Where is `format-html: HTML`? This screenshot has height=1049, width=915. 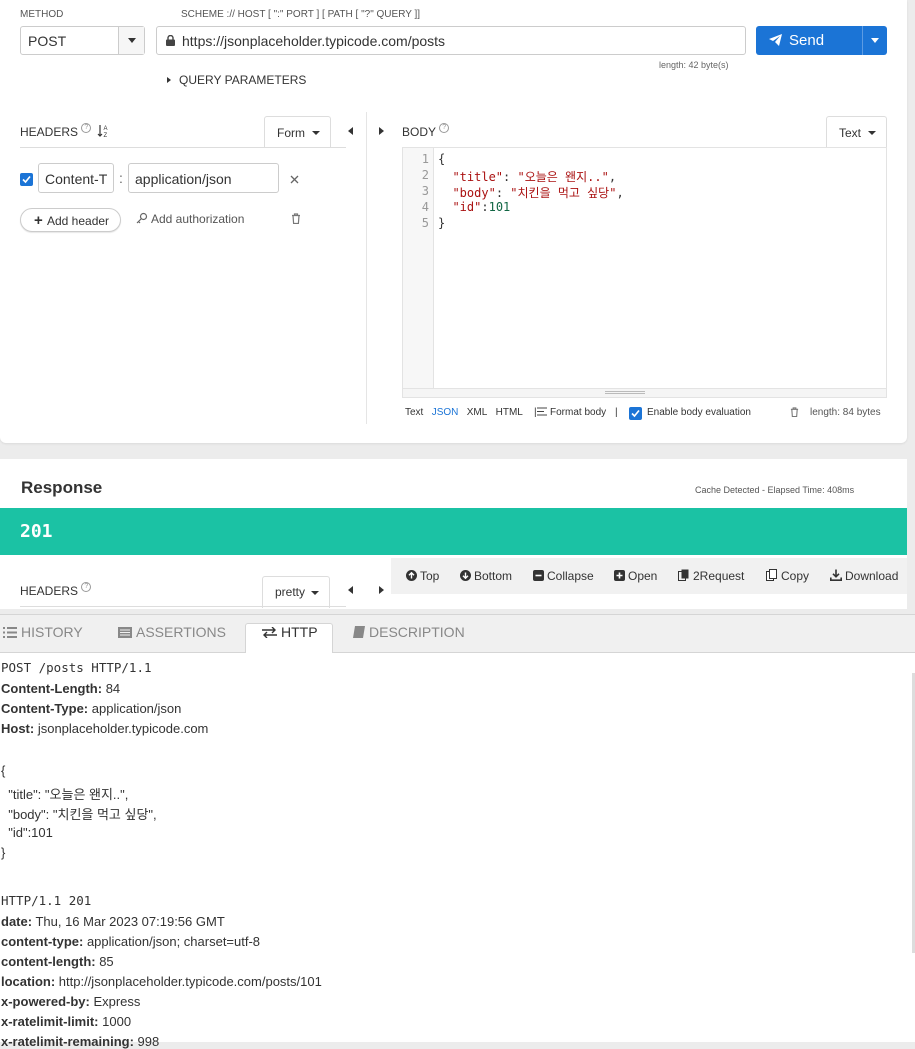 format-html: HTML is located at coordinates (509, 412).